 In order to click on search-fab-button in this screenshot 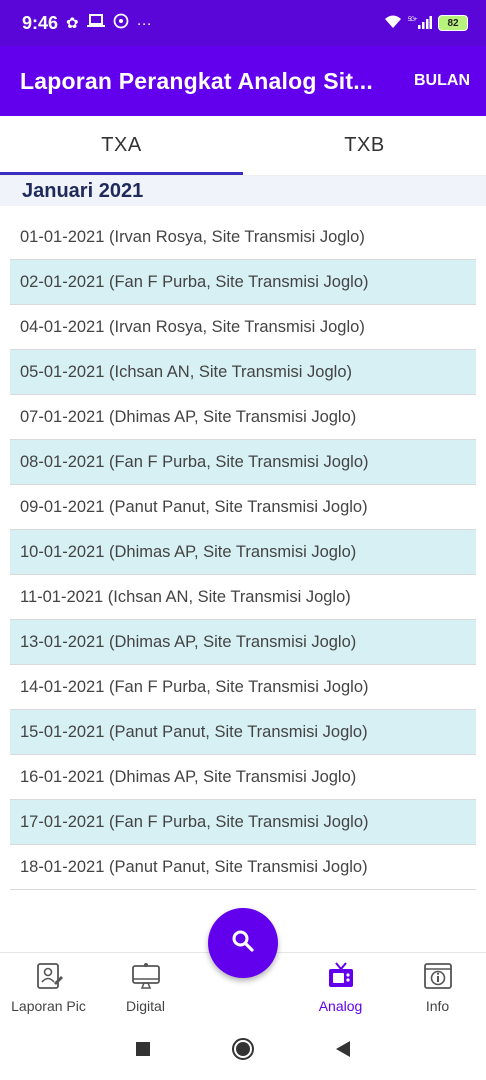, I will do `click(243, 943)`.